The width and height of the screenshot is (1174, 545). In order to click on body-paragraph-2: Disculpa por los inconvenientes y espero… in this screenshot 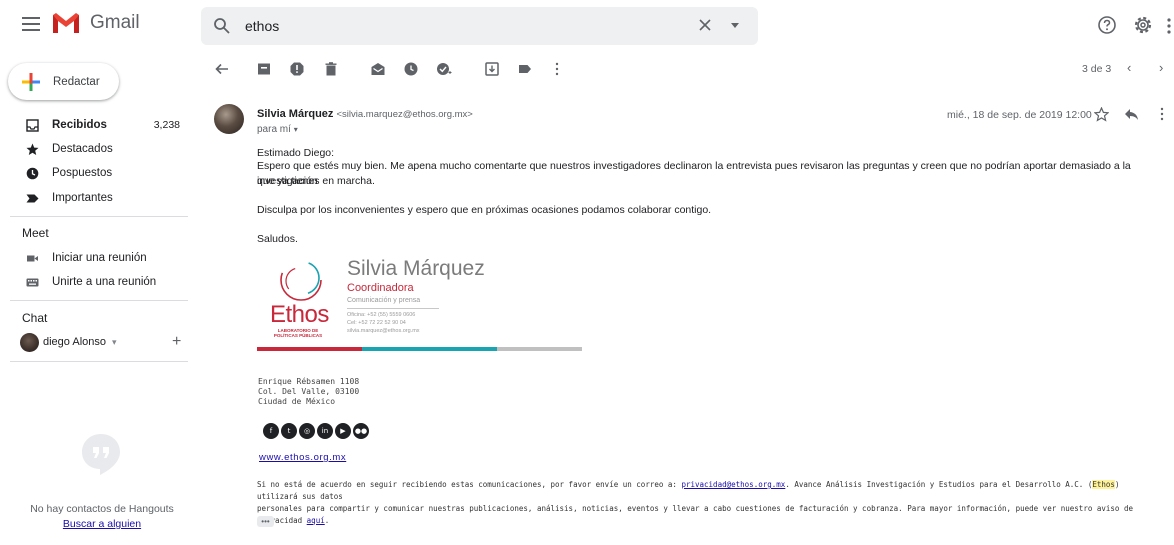, I will do `click(484, 210)`.